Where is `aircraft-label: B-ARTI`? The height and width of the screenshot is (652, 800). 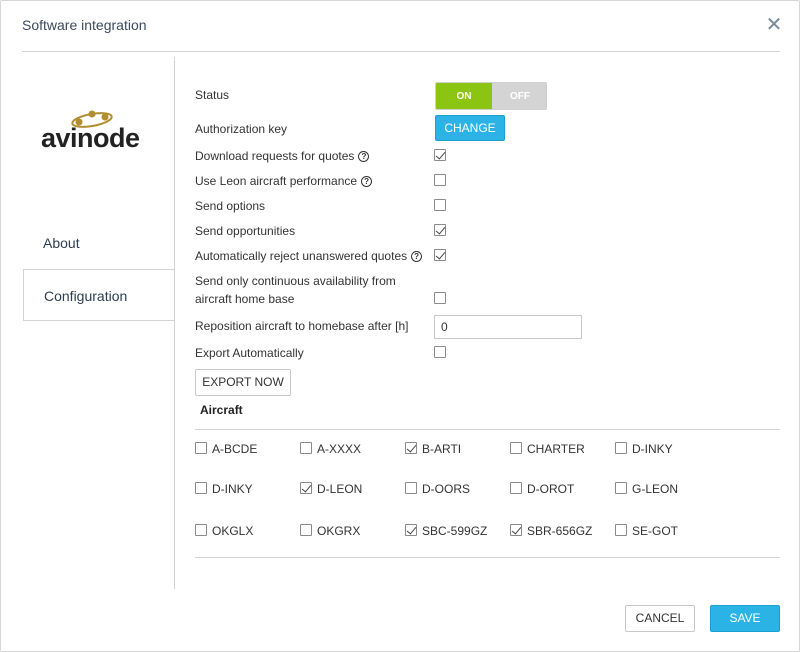 aircraft-label: B-ARTI is located at coordinates (442, 449).